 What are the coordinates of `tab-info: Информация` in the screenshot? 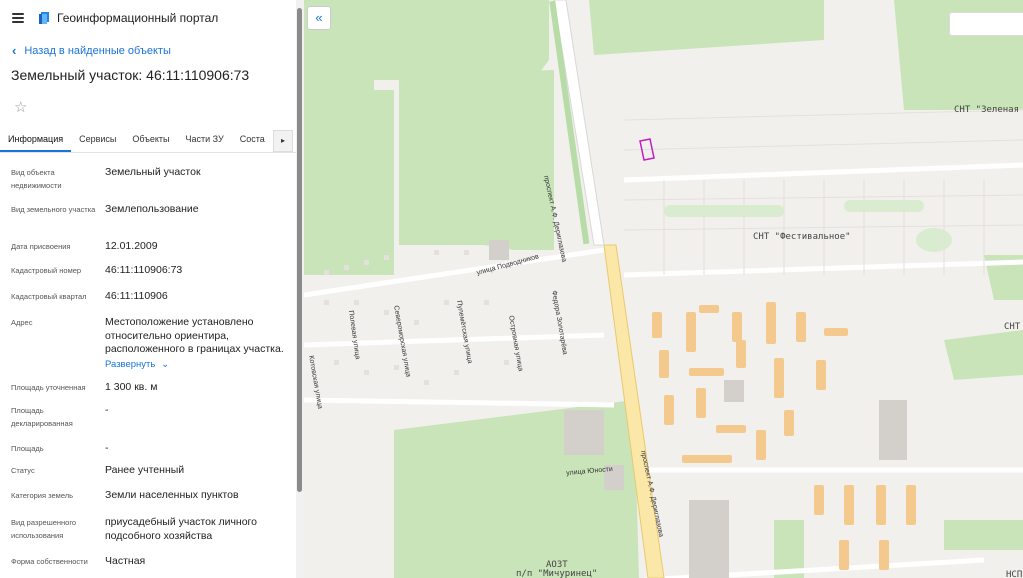 It's located at (36, 139).